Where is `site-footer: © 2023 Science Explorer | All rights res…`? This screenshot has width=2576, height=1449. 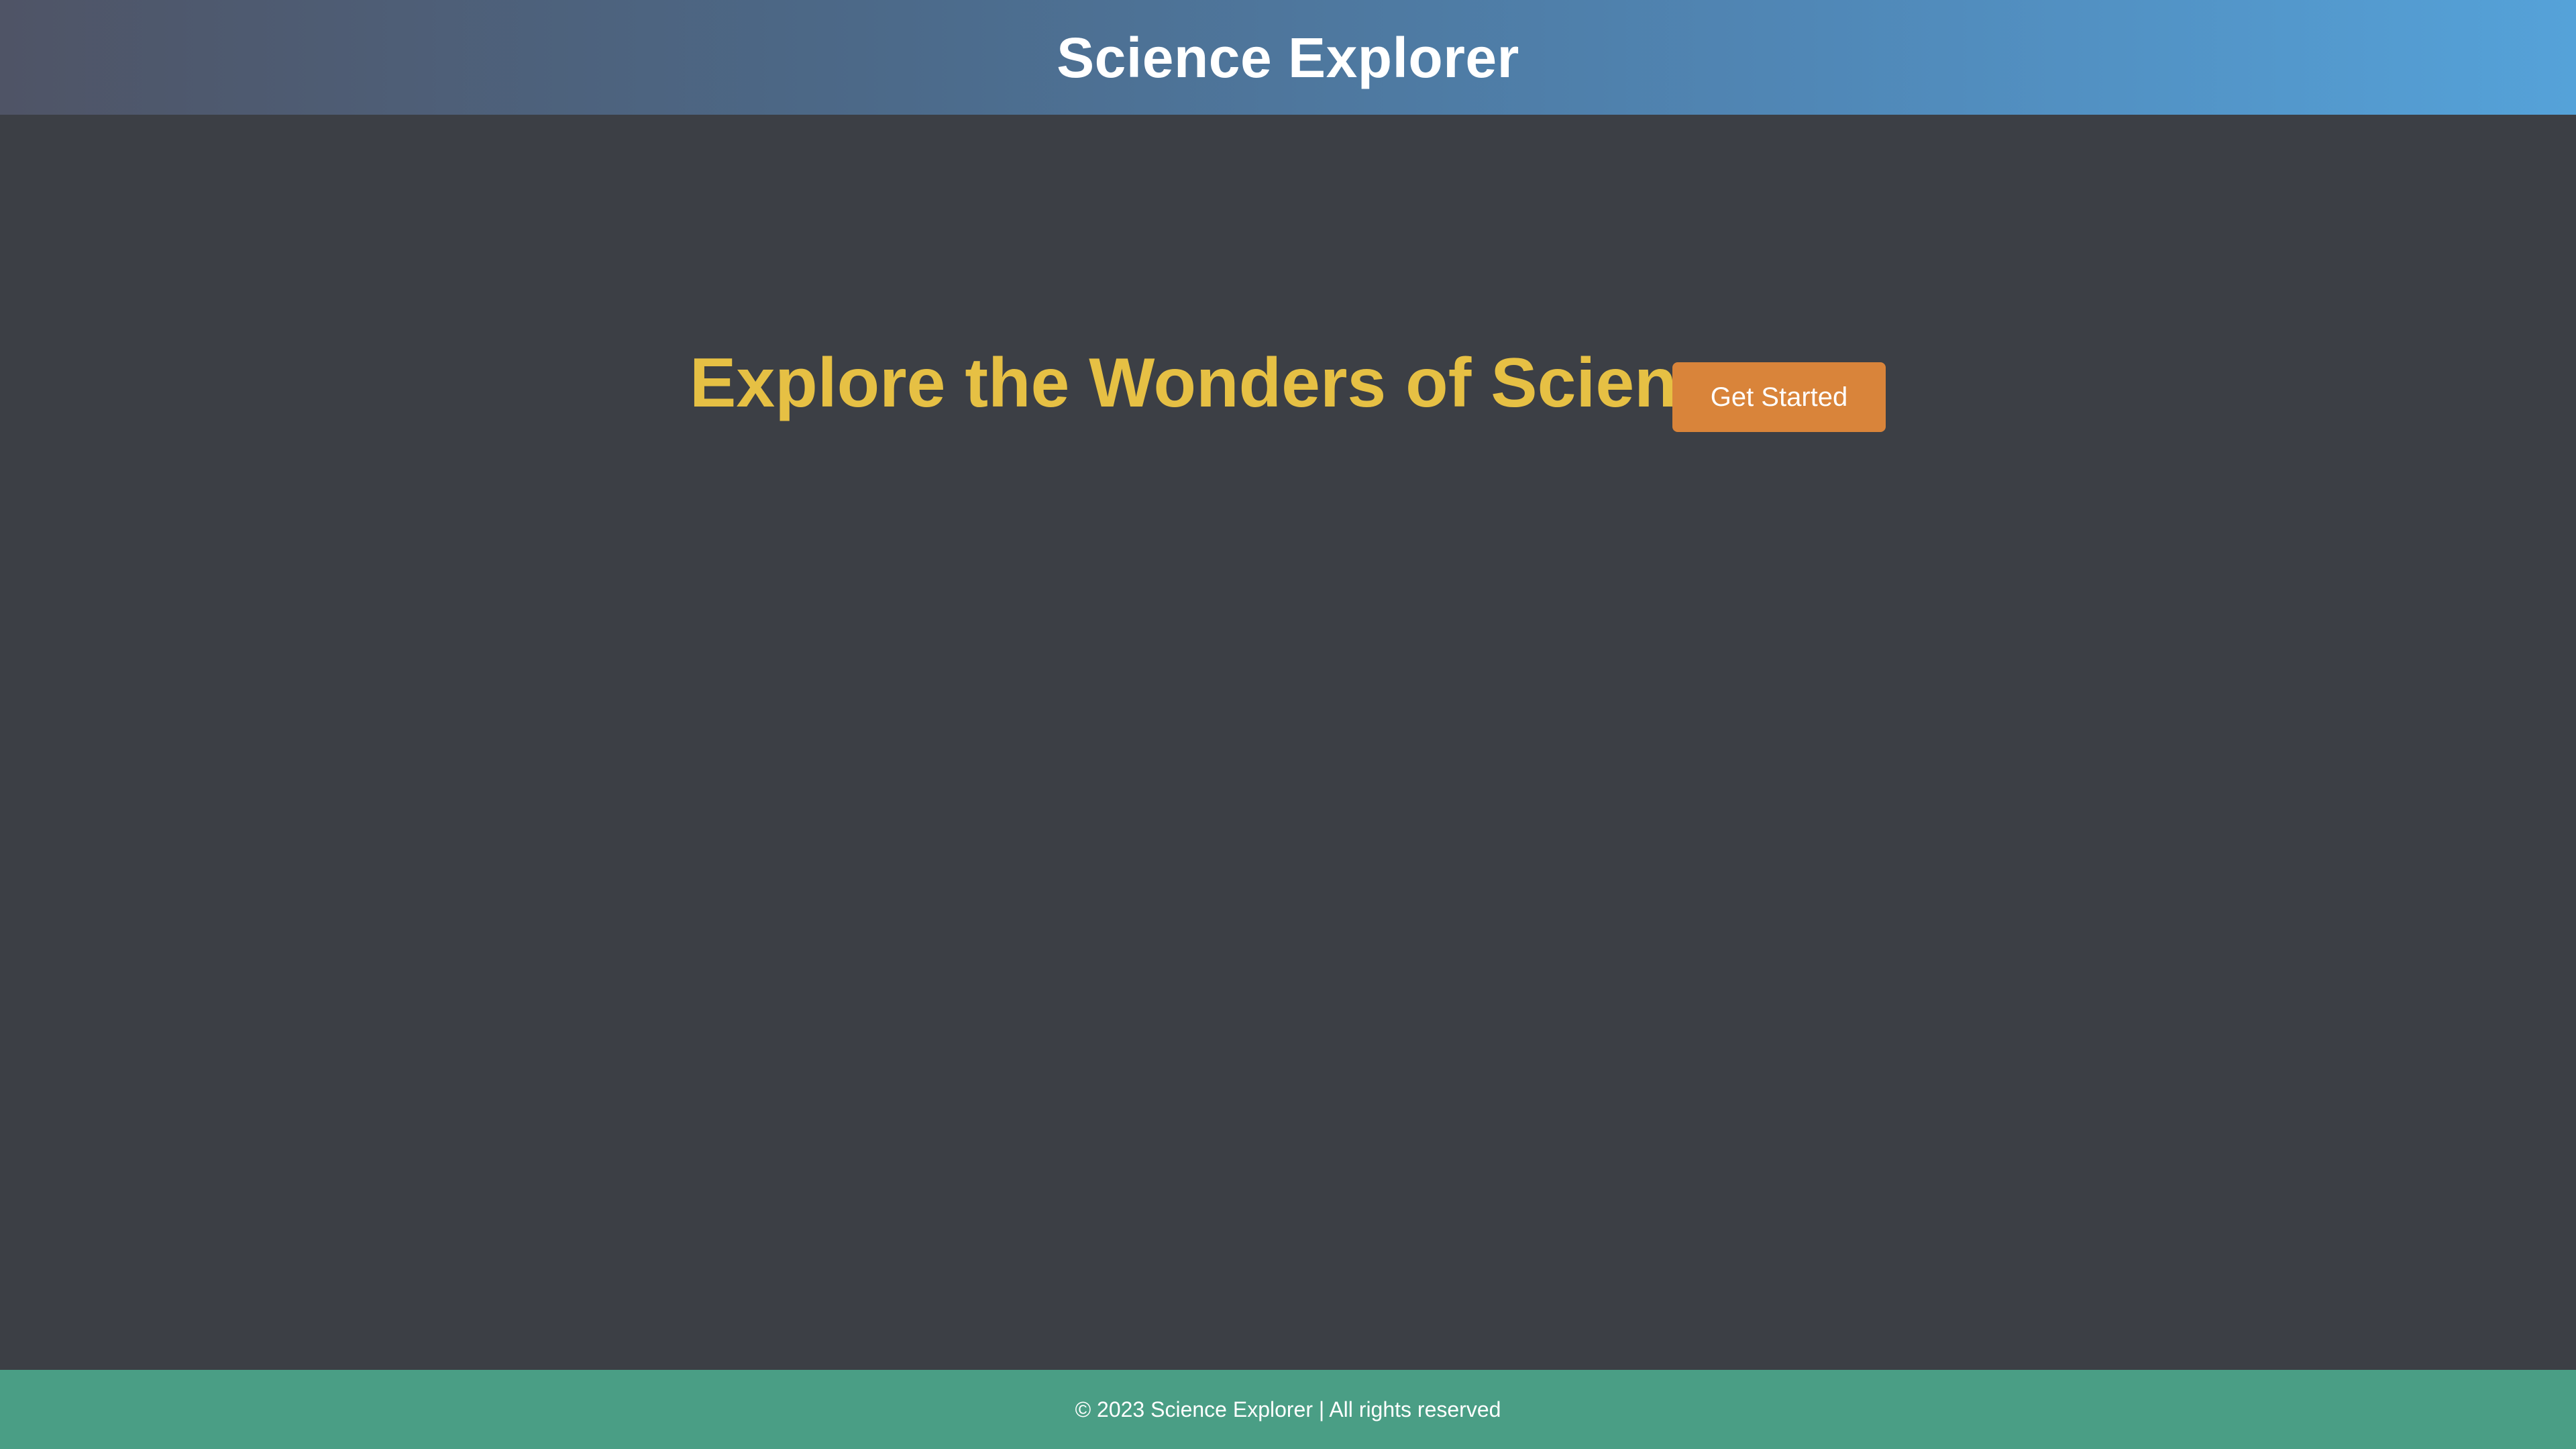
site-footer: © 2023 Science Explorer | All rights res… is located at coordinates (1288, 1409).